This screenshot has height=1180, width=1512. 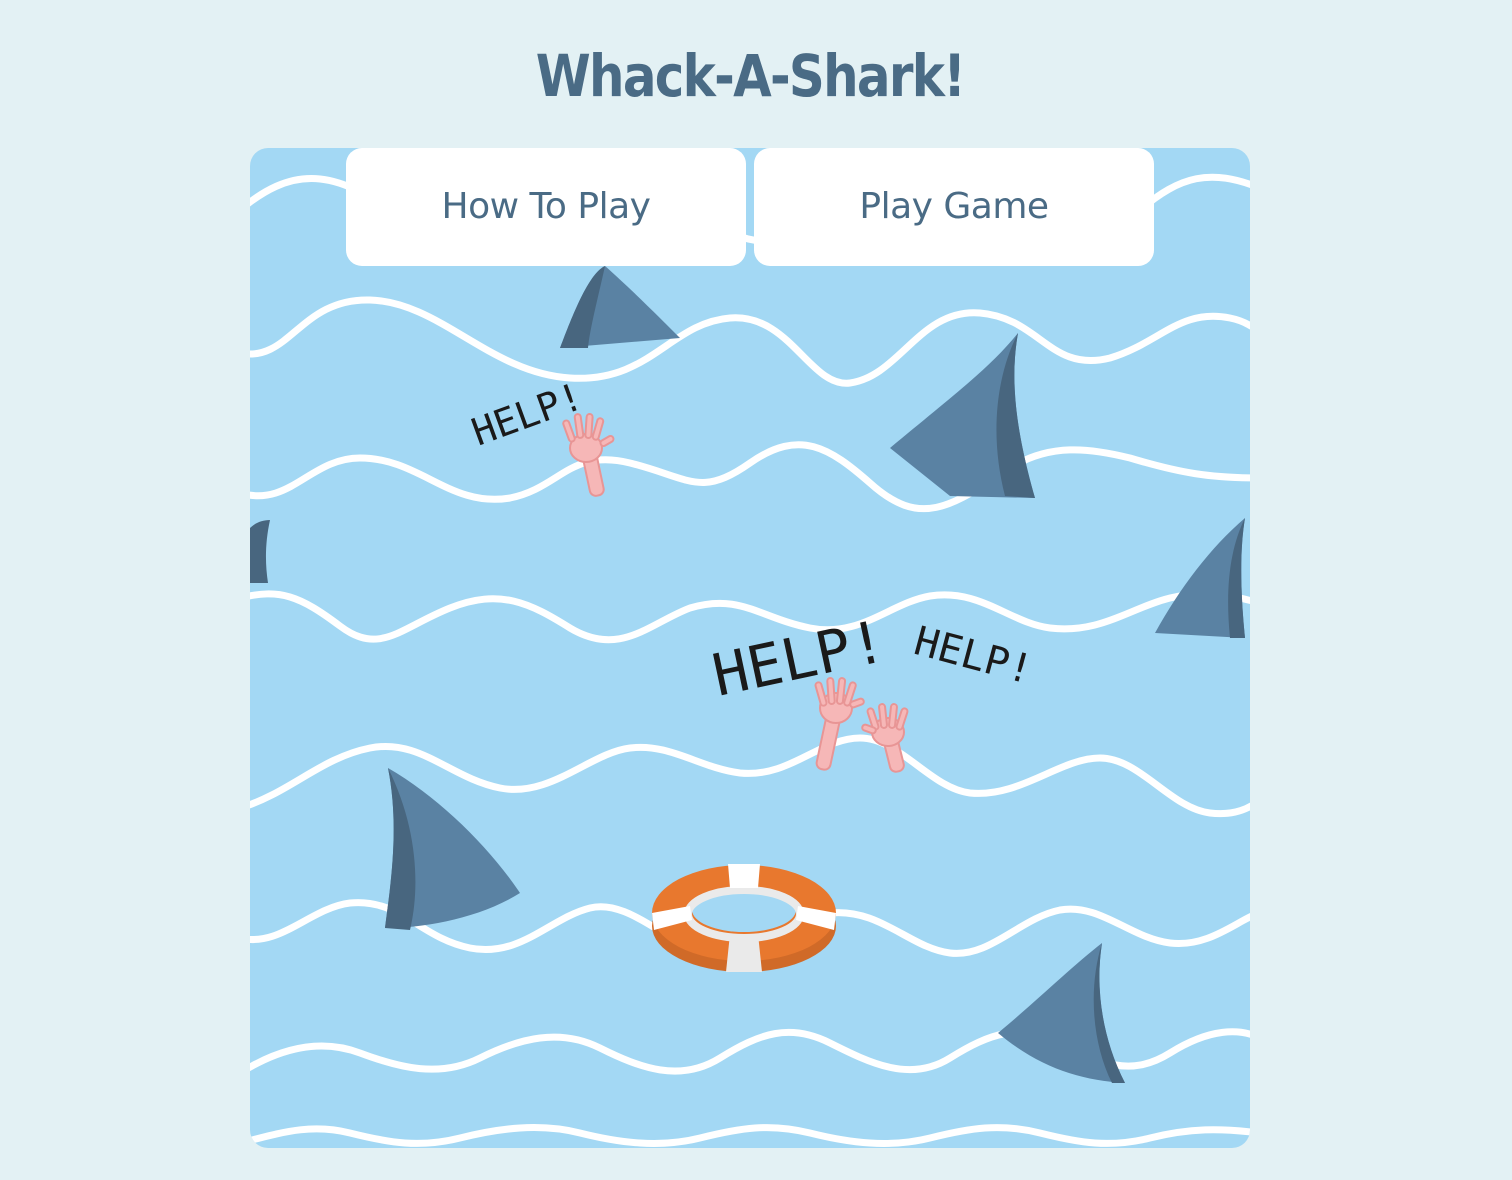 I want to click on lifebuoy, so click(x=744, y=918).